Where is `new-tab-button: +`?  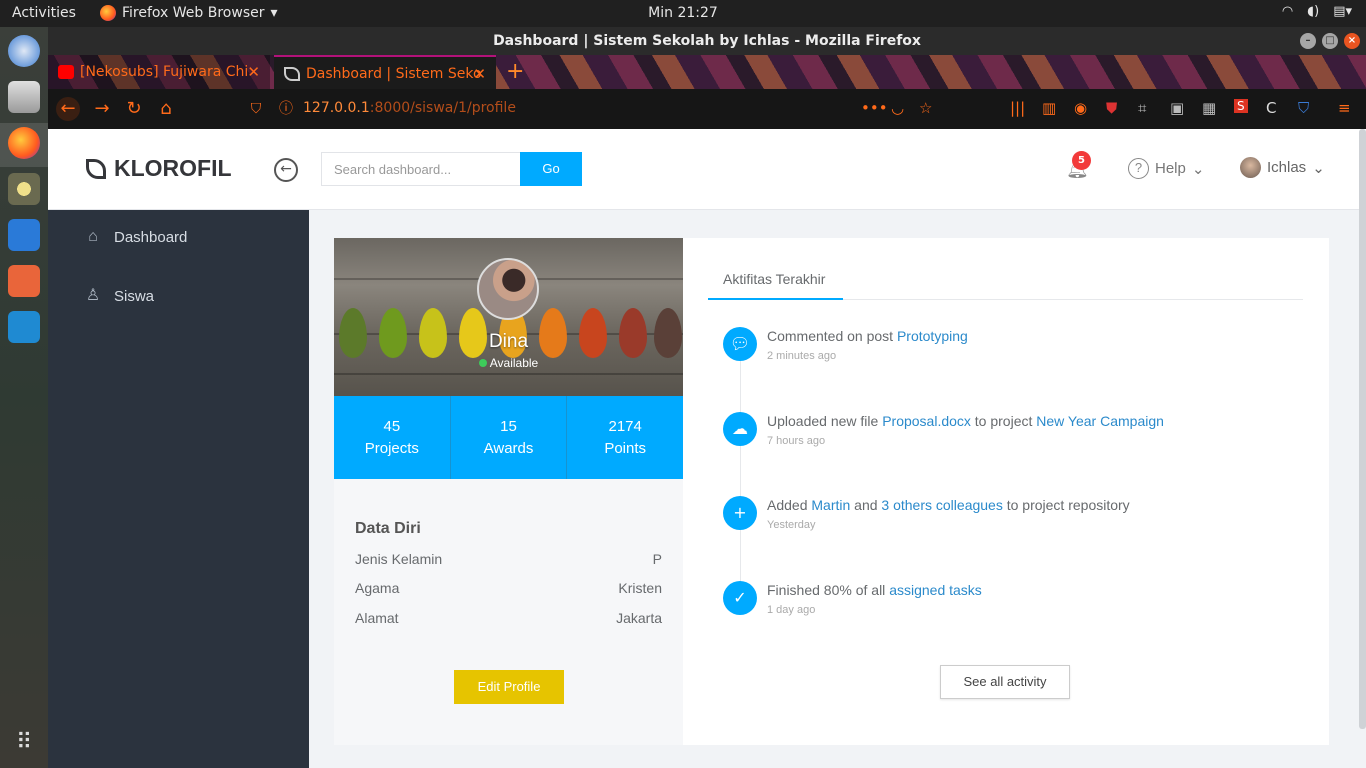 new-tab-button: + is located at coordinates (515, 72).